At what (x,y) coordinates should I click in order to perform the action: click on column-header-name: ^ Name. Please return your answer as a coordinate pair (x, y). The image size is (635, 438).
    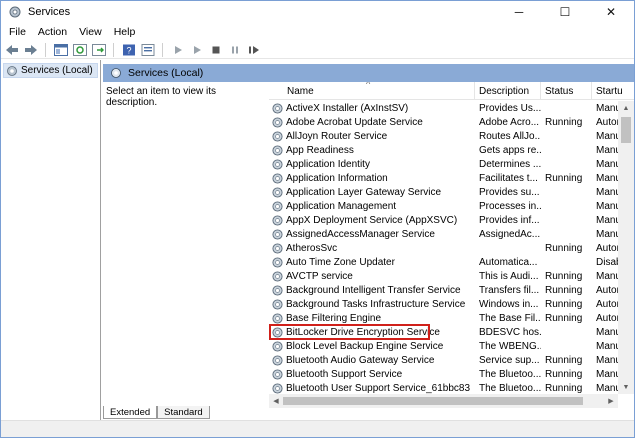
    Looking at the image, I should click on (372, 91).